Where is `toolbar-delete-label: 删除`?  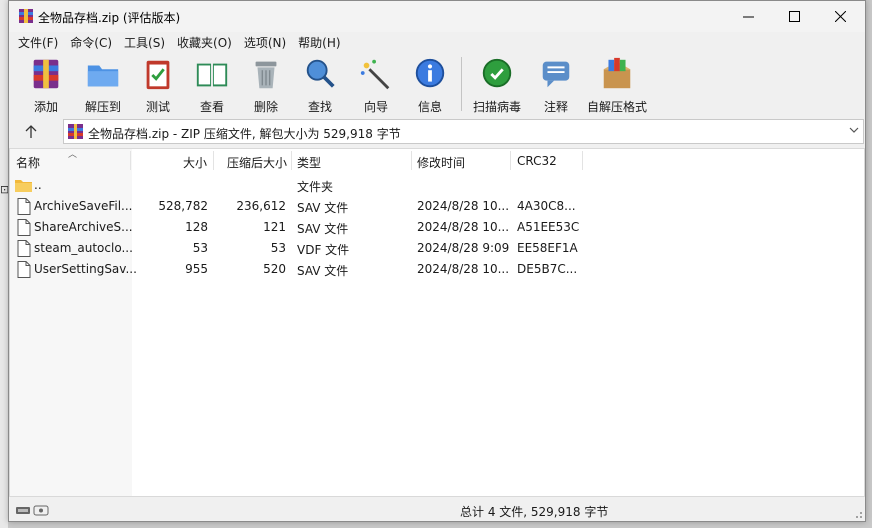
toolbar-delete-label: 删除 is located at coordinates (265, 107).